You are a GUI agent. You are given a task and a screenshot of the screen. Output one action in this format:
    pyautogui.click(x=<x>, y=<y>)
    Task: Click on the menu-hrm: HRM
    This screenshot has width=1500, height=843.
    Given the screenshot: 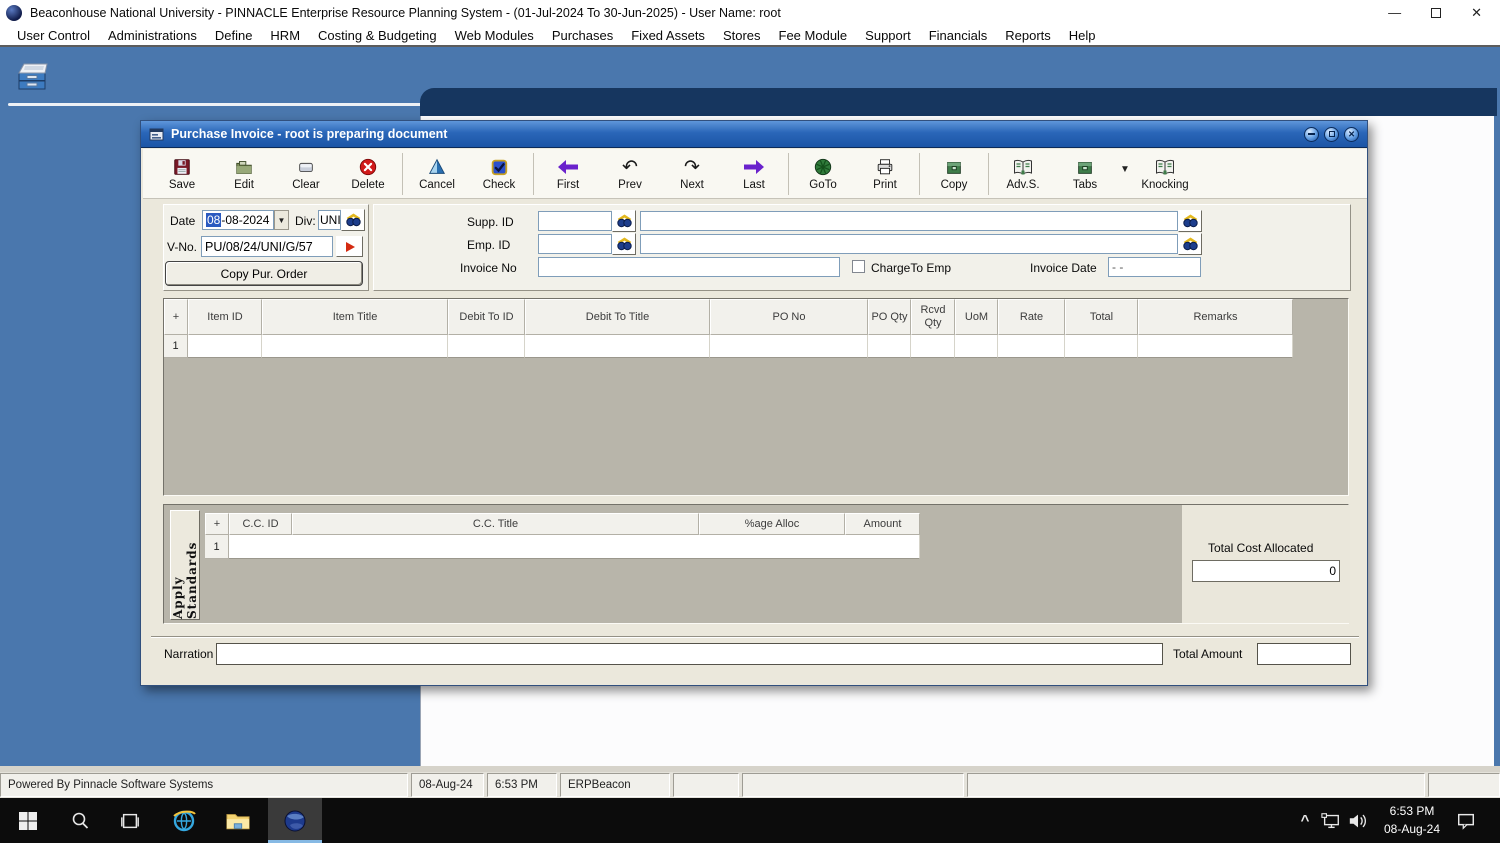 What is the action you would take?
    pyautogui.click(x=285, y=35)
    